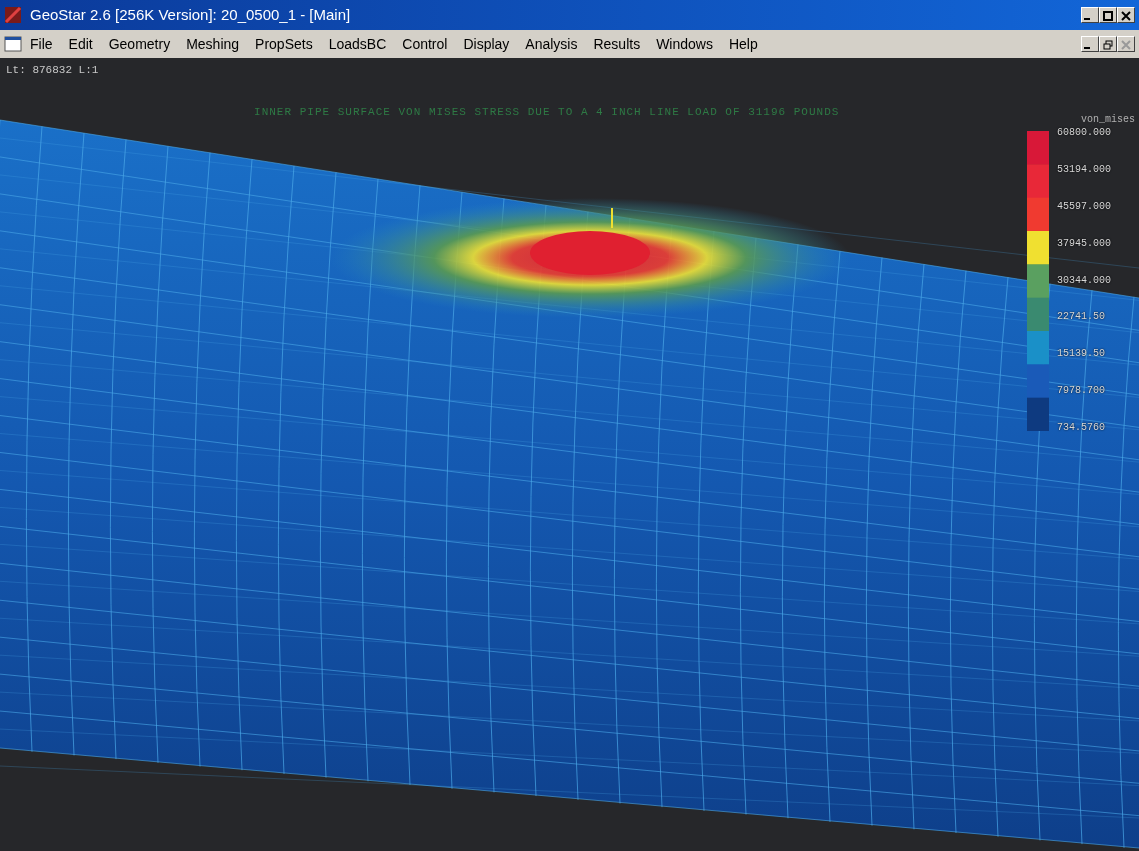  What do you see at coordinates (1084, 133) in the screenshot?
I see `legend-value: 60800.000` at bounding box center [1084, 133].